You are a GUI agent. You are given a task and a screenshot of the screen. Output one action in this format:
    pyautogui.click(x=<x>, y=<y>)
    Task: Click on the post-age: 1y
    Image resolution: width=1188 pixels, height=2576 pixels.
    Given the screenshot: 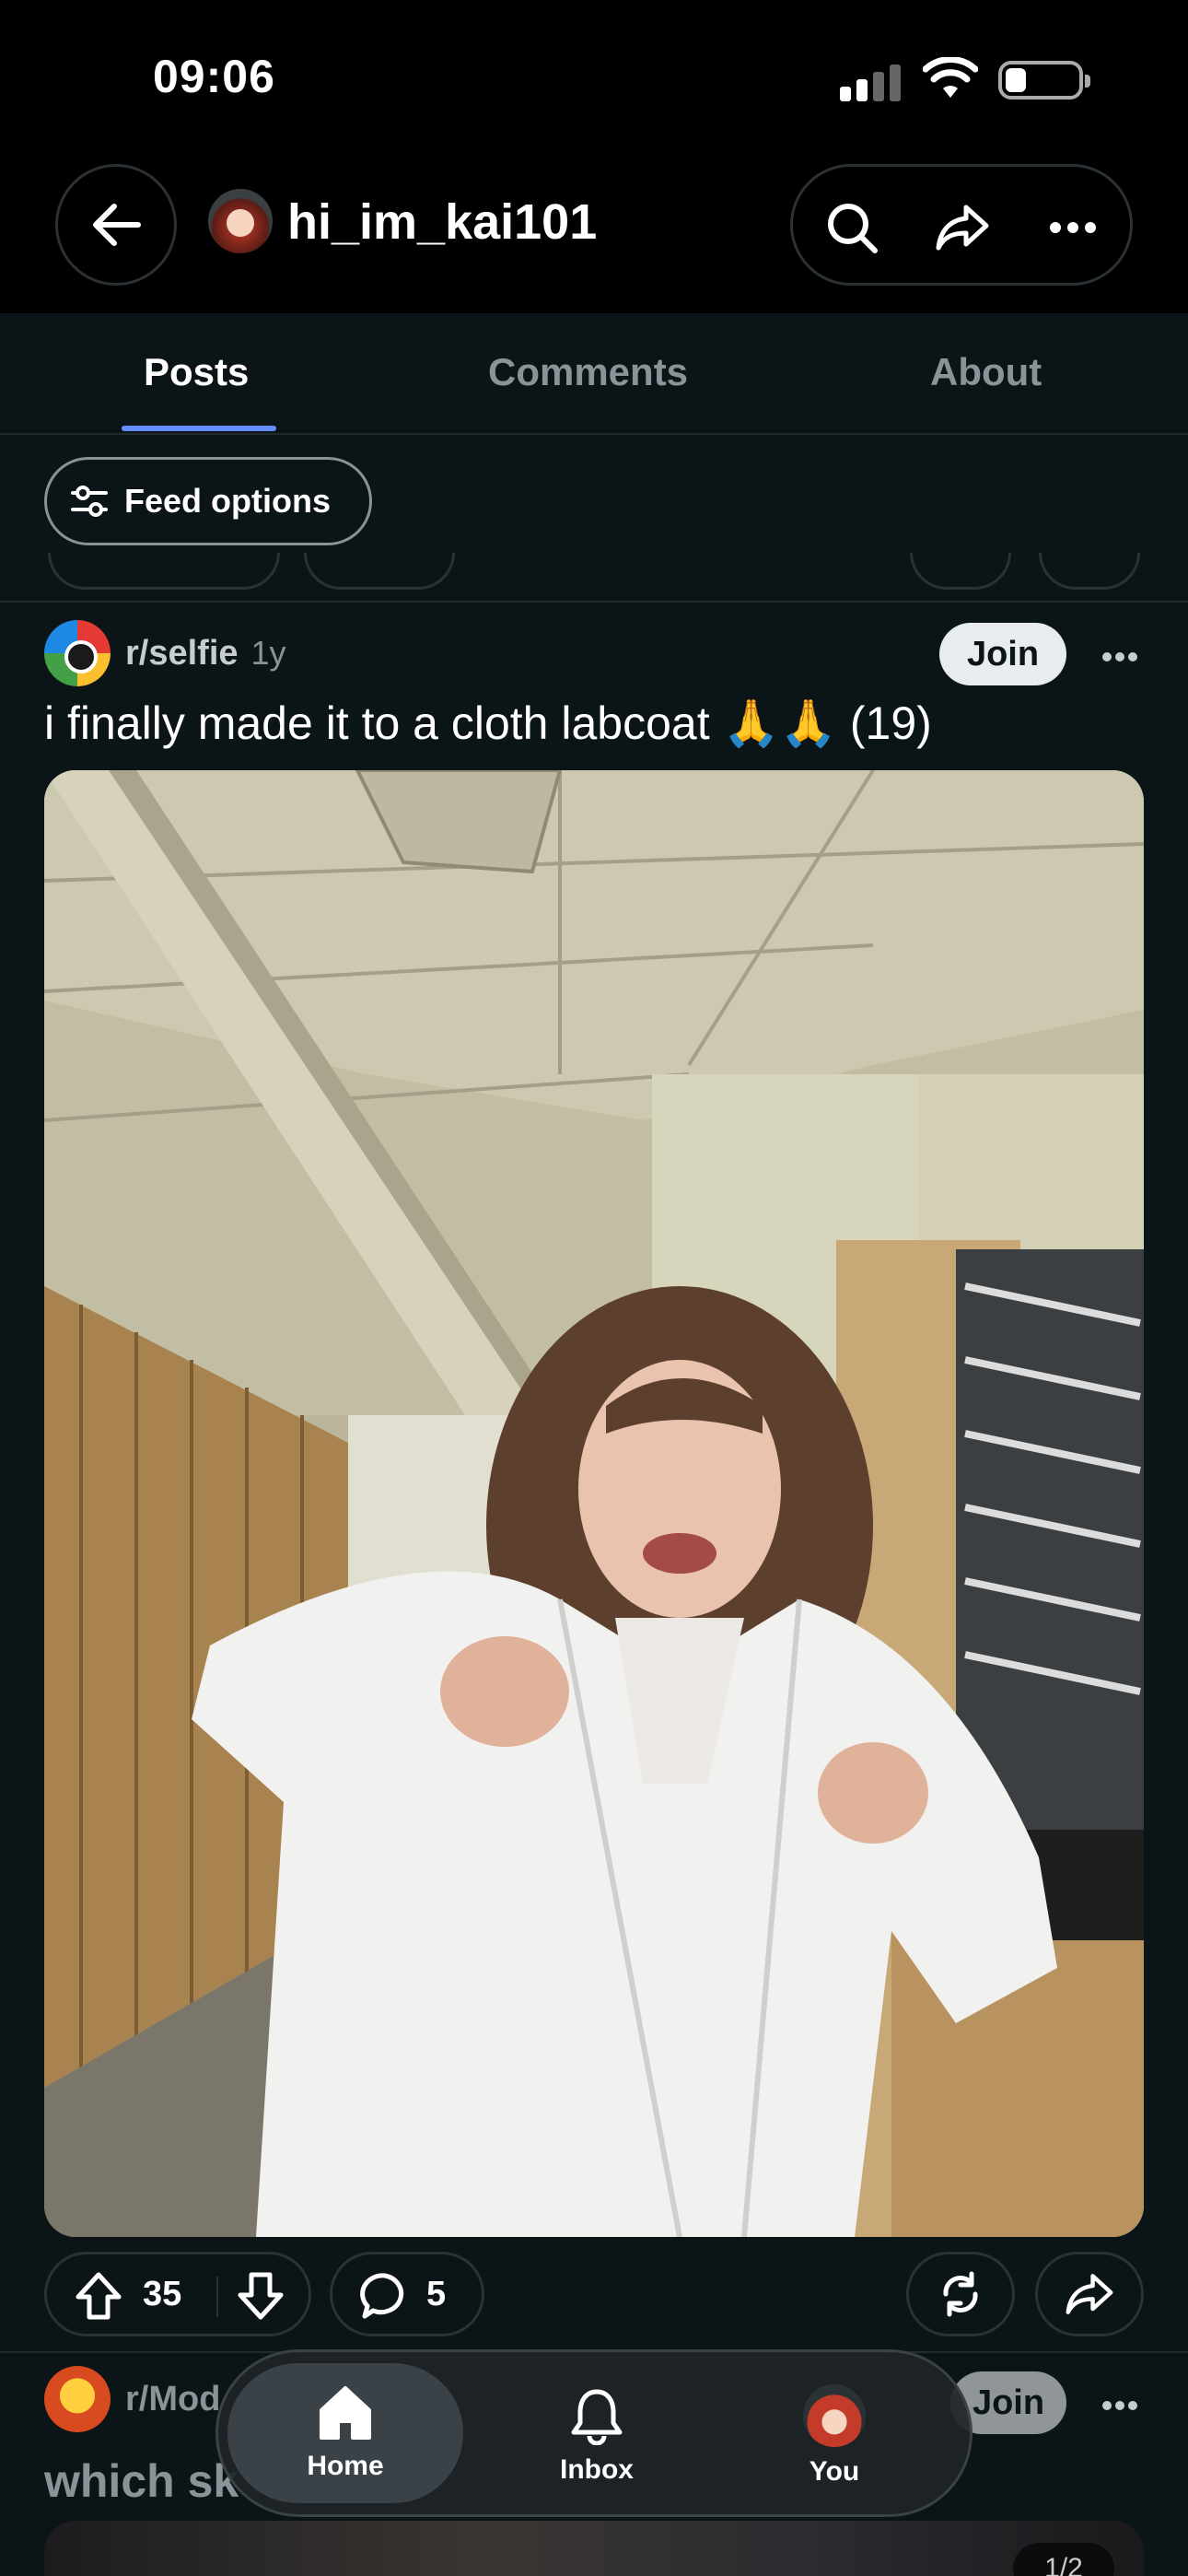 What is the action you would take?
    pyautogui.click(x=268, y=653)
    